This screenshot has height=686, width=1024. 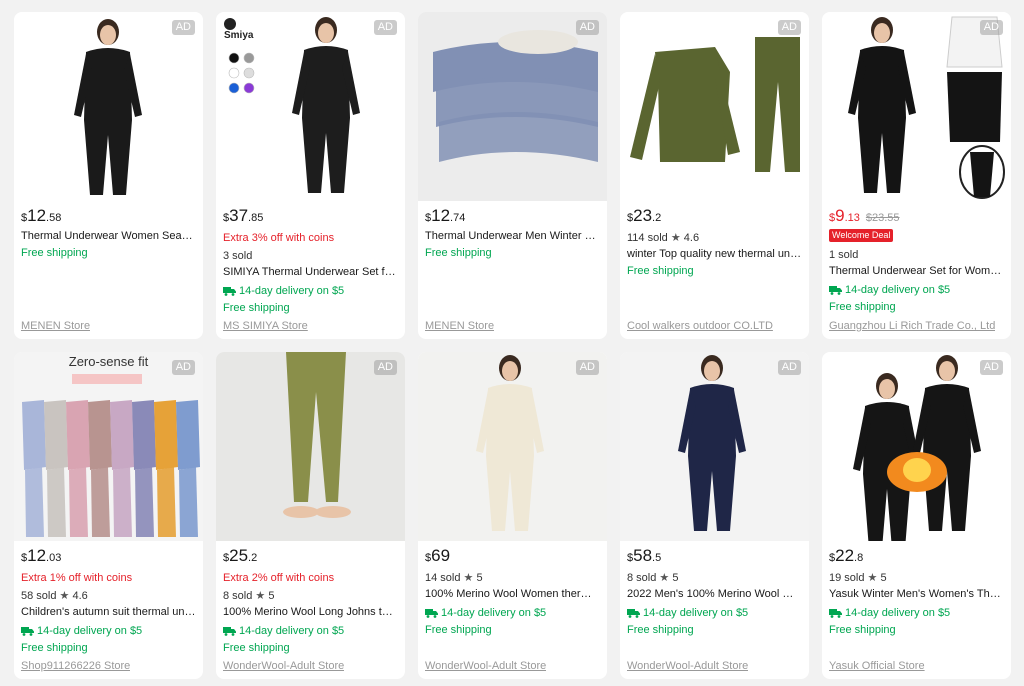 I want to click on product-price: $12.58, so click(x=108, y=217).